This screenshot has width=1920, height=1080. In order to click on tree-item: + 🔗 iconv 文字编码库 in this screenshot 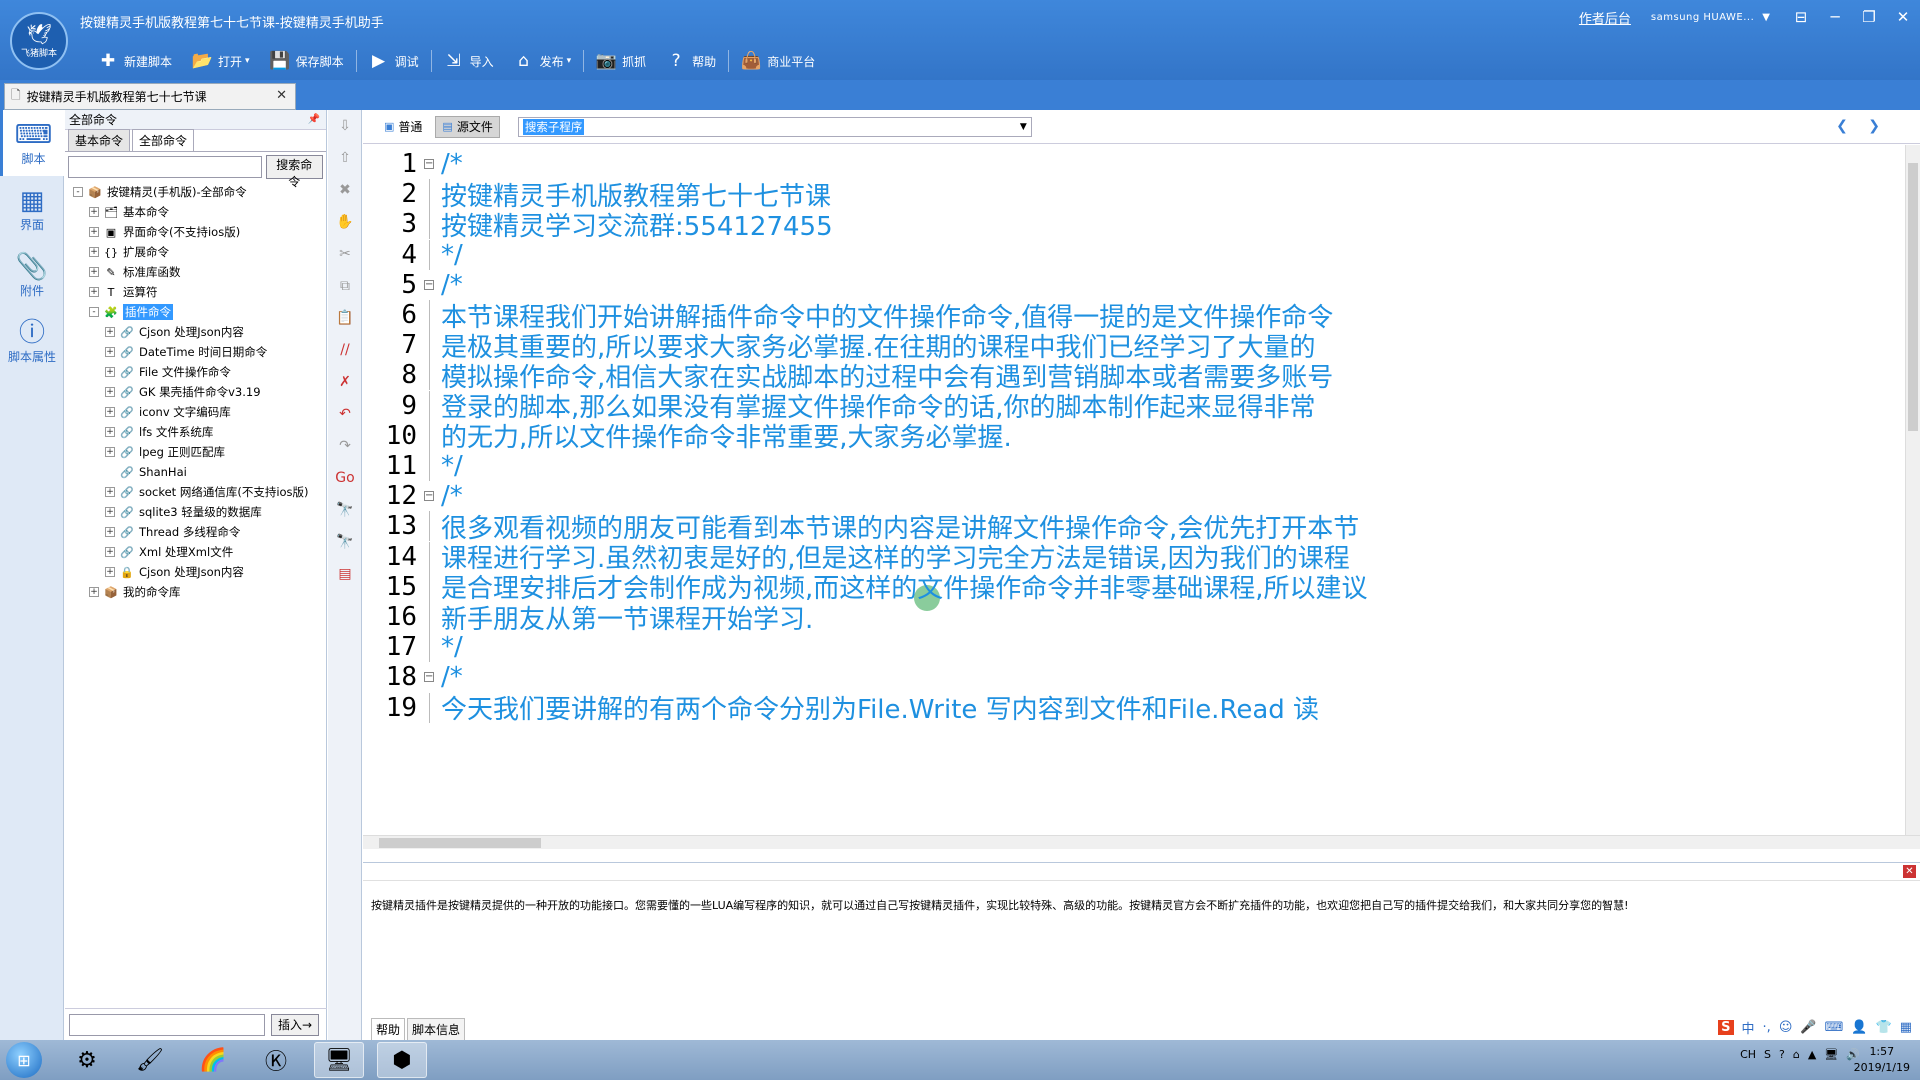, I will do `click(197, 412)`.